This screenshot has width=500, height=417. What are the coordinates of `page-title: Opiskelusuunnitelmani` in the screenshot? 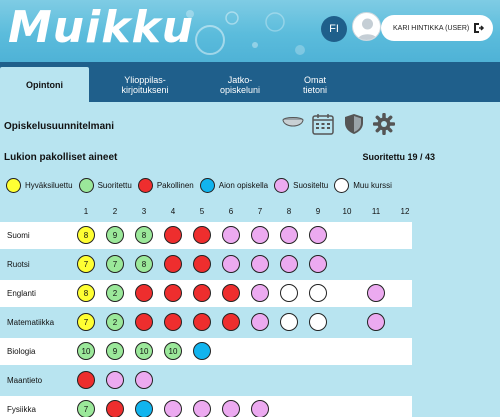 It's located at (59, 126).